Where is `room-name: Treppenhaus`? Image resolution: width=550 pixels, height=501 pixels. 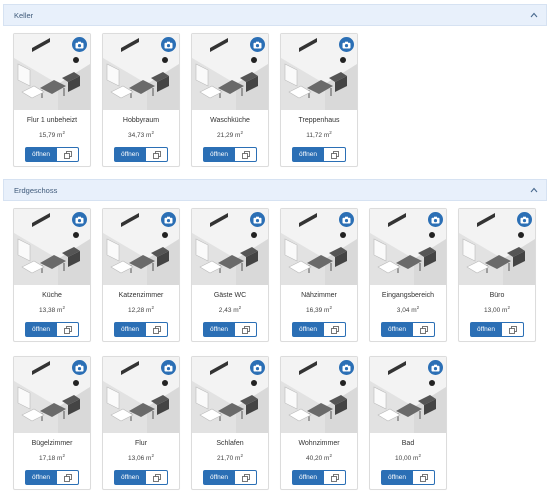 room-name: Treppenhaus is located at coordinates (319, 120).